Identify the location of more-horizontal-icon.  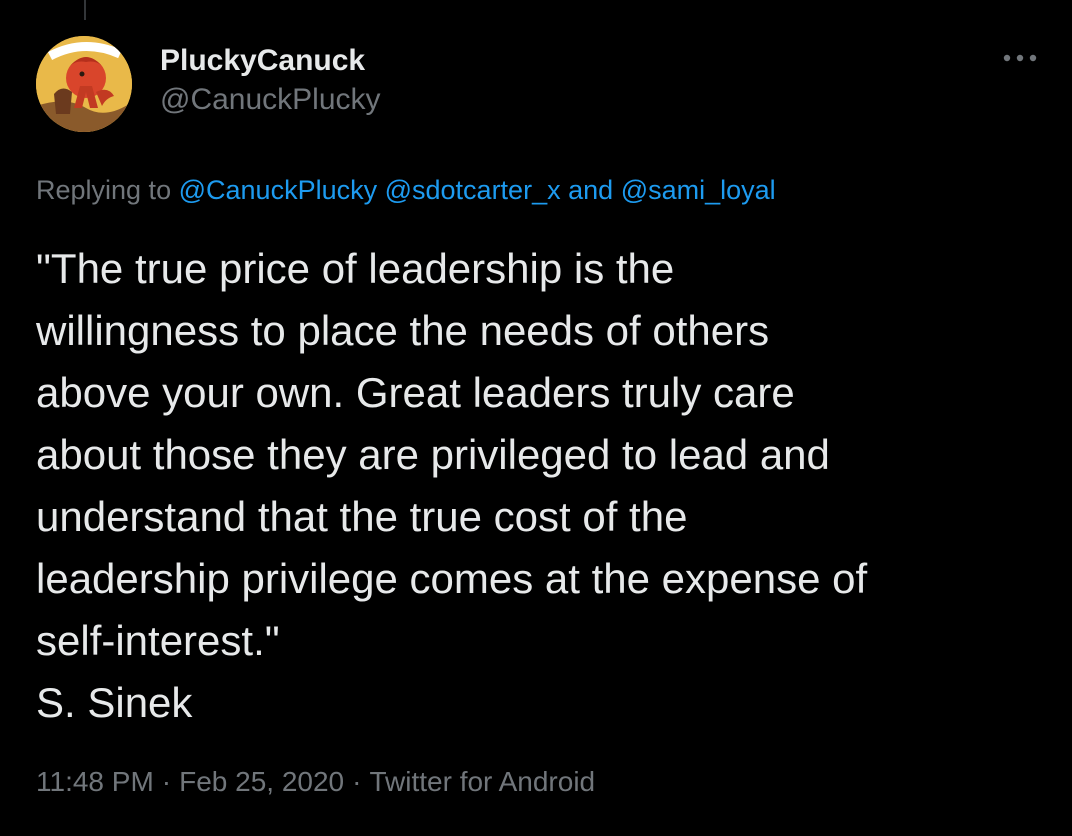
(1020, 58).